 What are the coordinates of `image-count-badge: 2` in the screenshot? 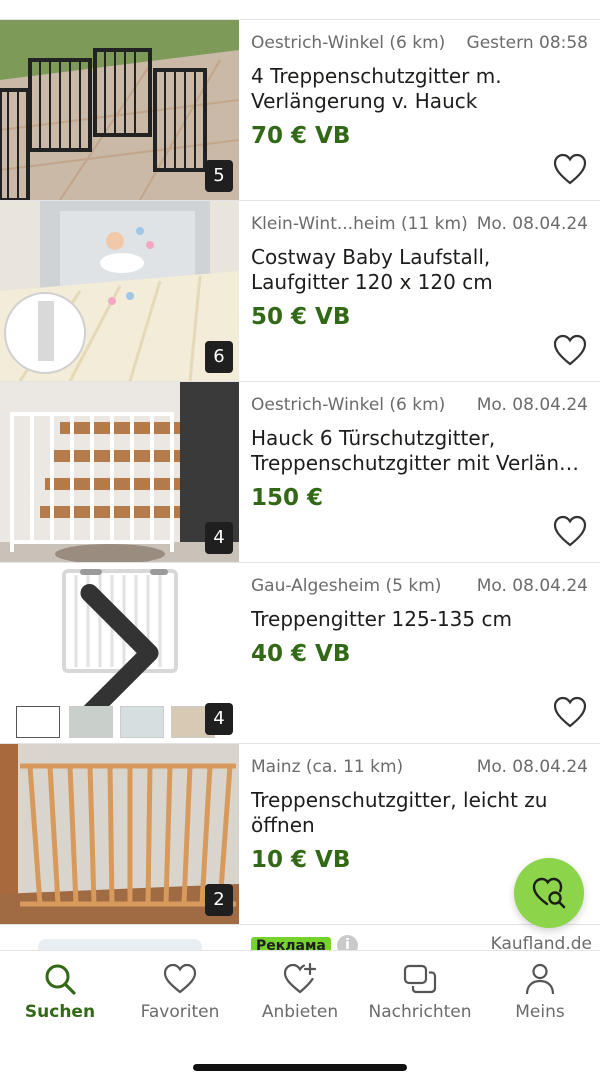 It's located at (219, 900).